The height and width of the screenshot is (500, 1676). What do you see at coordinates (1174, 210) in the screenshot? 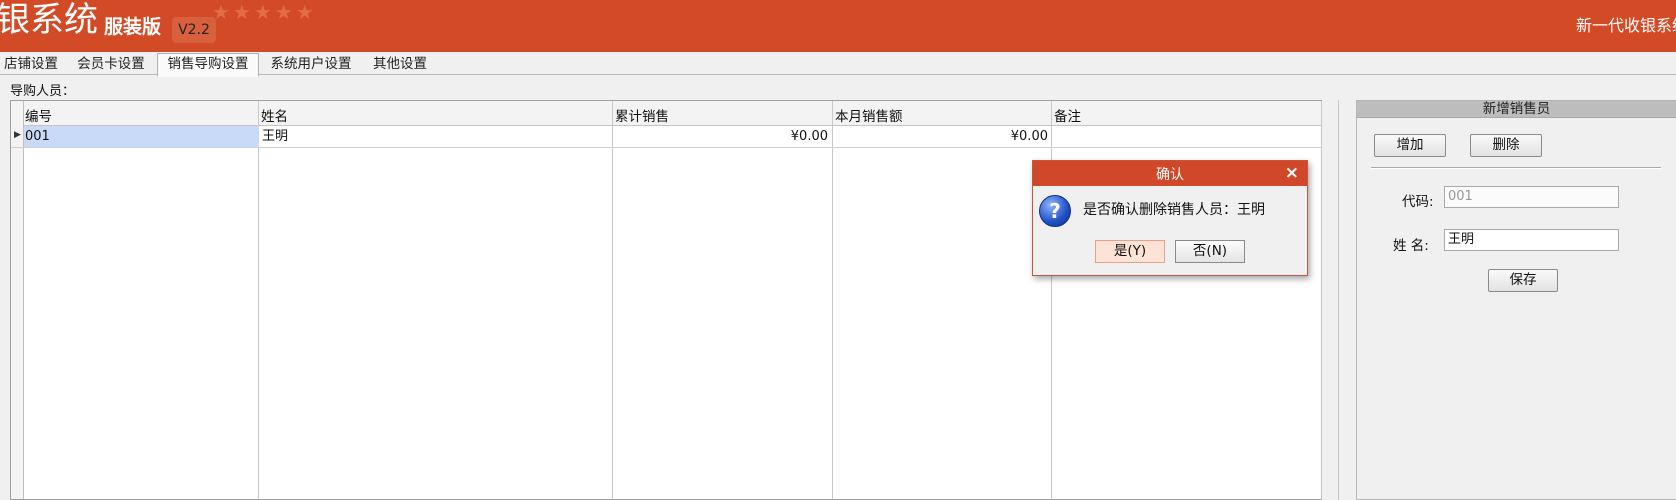
I see `dialog-message: 是否确认删除销售人员：王明` at bounding box center [1174, 210].